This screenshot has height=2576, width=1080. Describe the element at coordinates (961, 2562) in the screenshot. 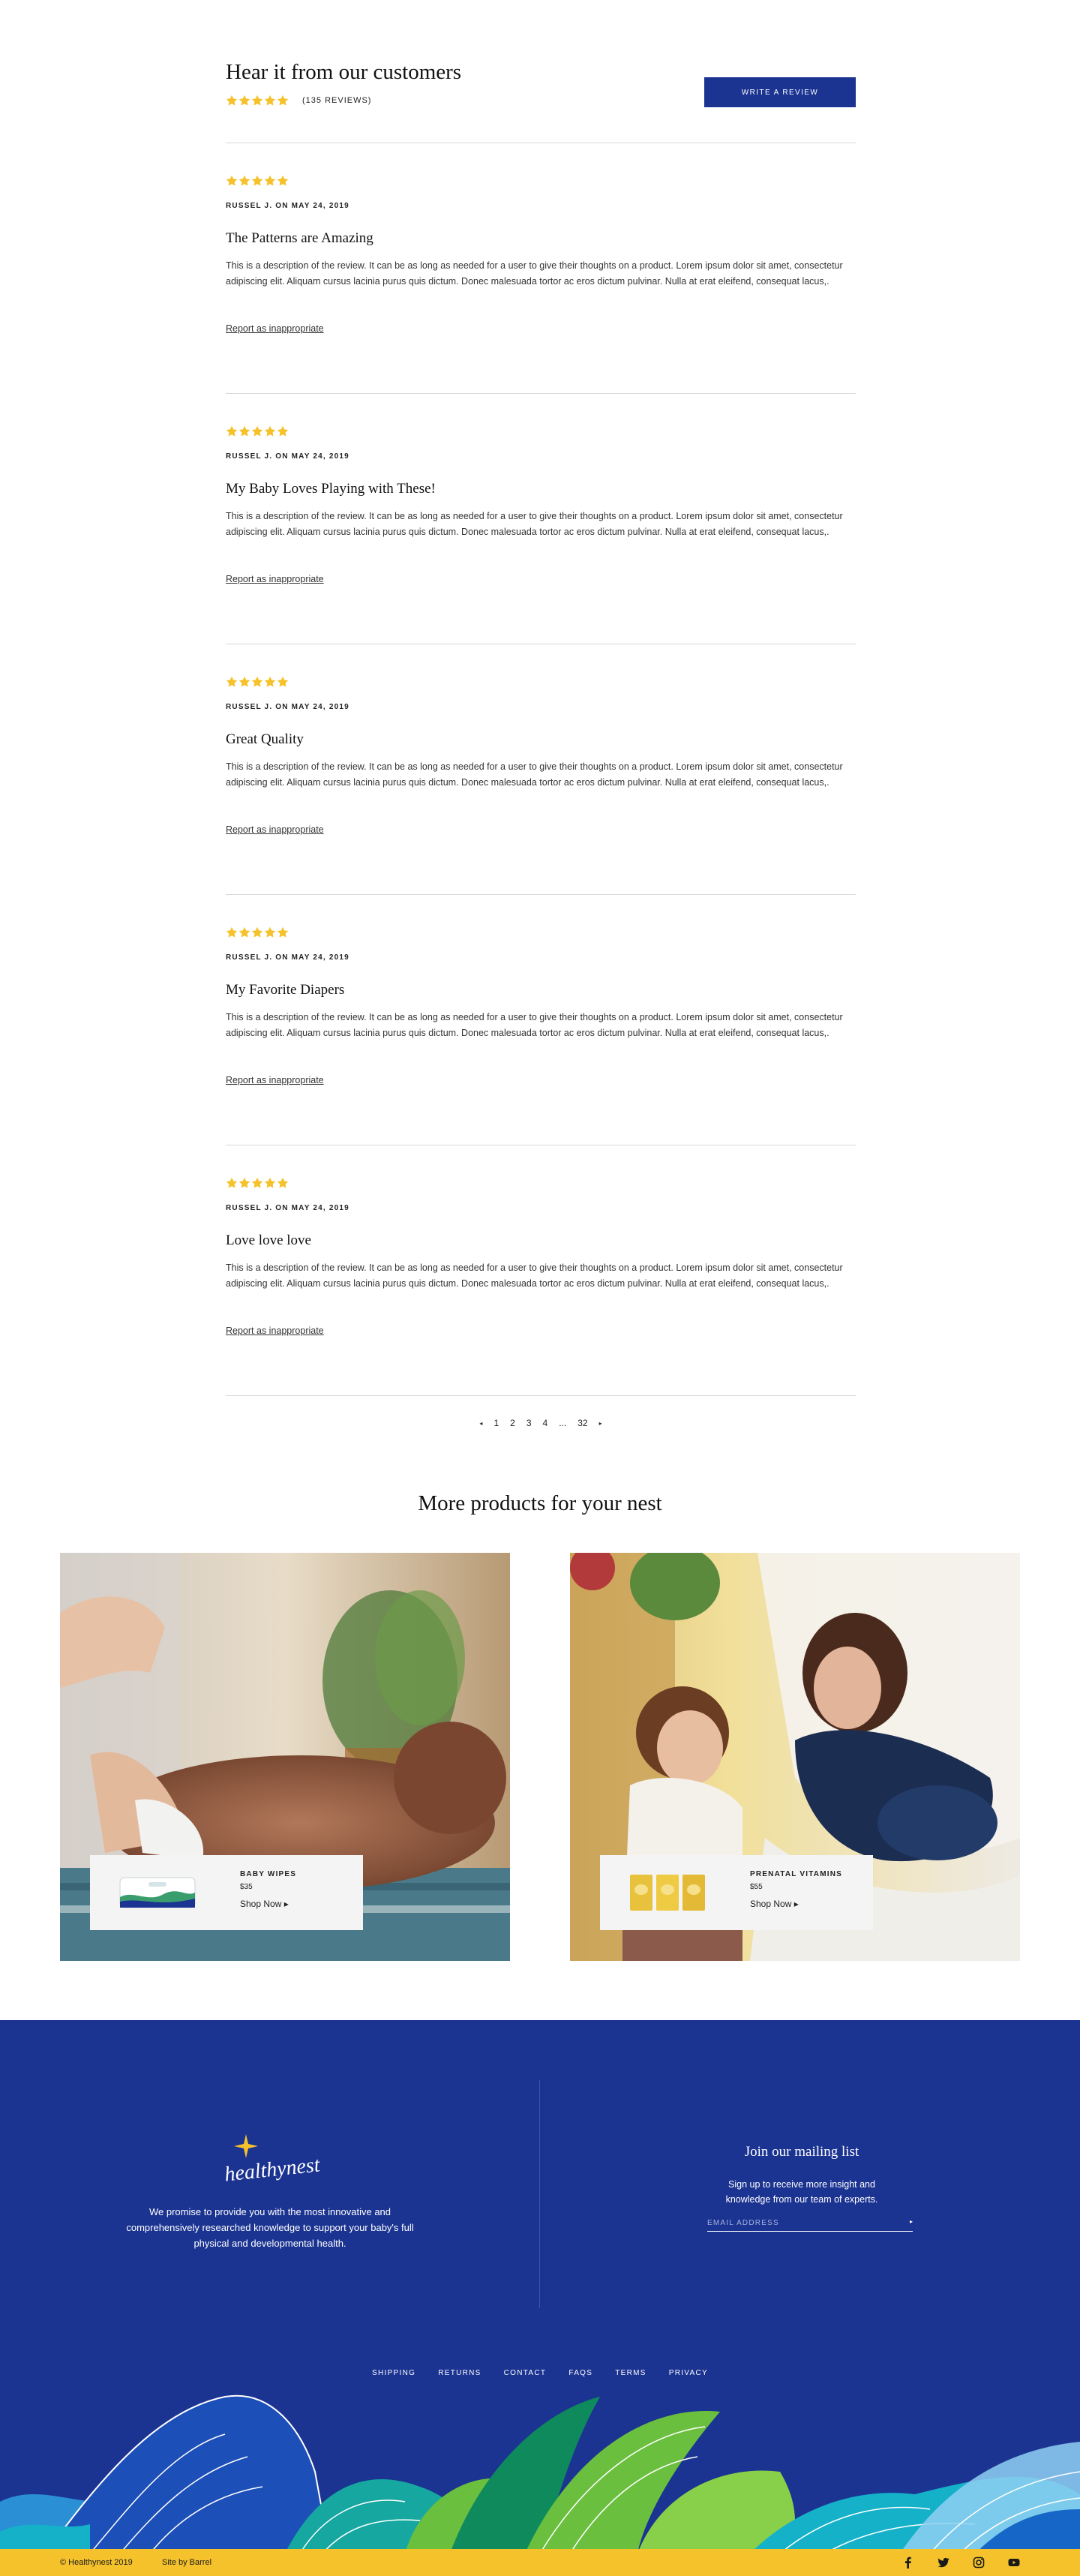

I see `social-links` at that location.